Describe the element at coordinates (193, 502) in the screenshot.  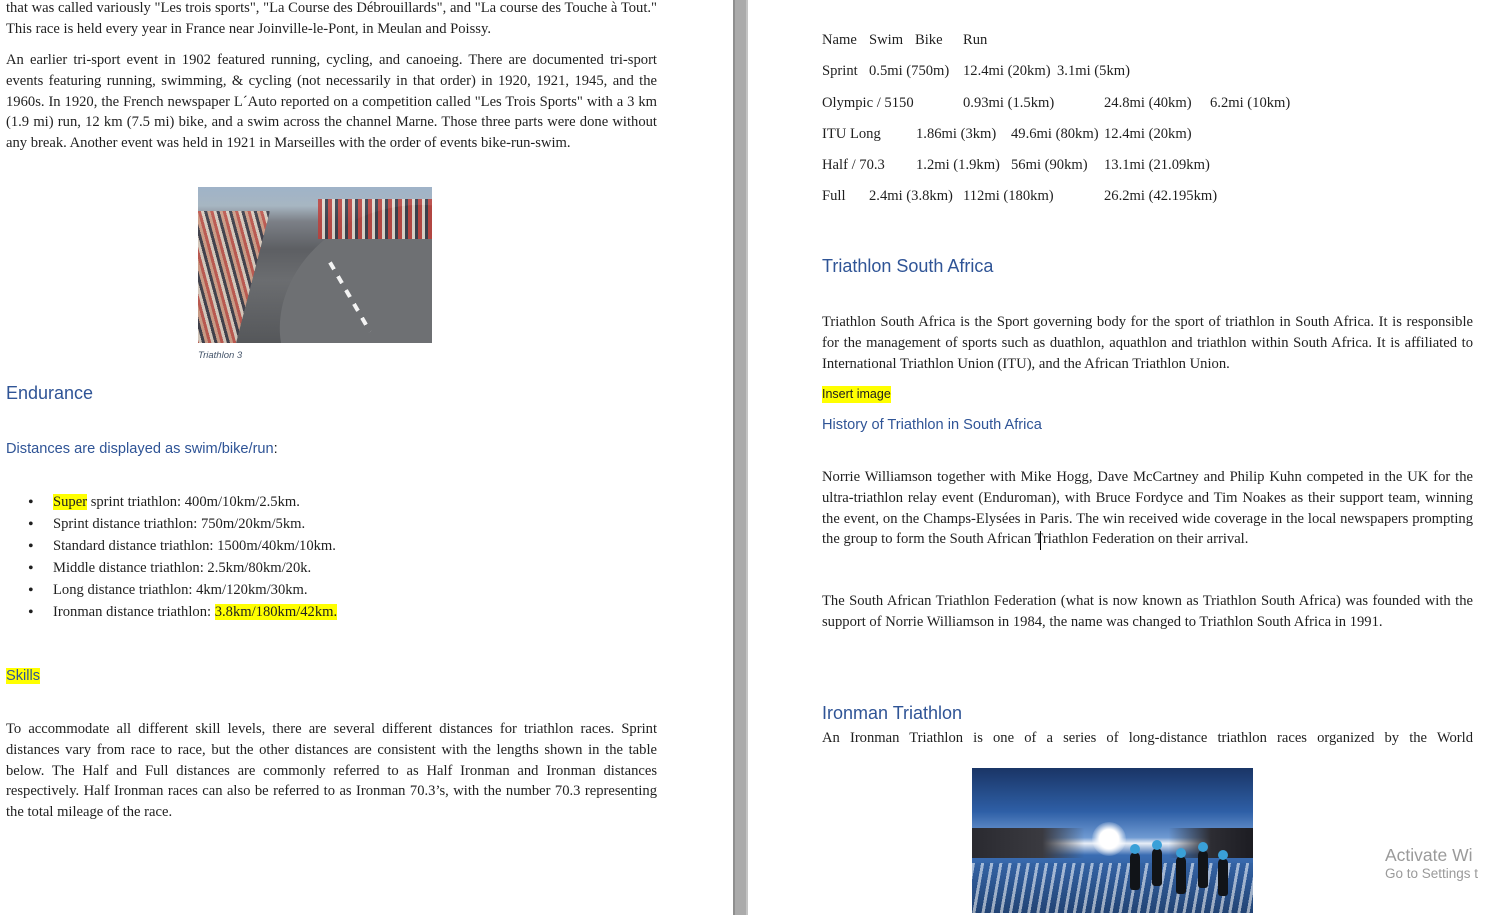
I see `distance-item-suffix: sprint triathlon: 400m/10km/2.5km.` at that location.